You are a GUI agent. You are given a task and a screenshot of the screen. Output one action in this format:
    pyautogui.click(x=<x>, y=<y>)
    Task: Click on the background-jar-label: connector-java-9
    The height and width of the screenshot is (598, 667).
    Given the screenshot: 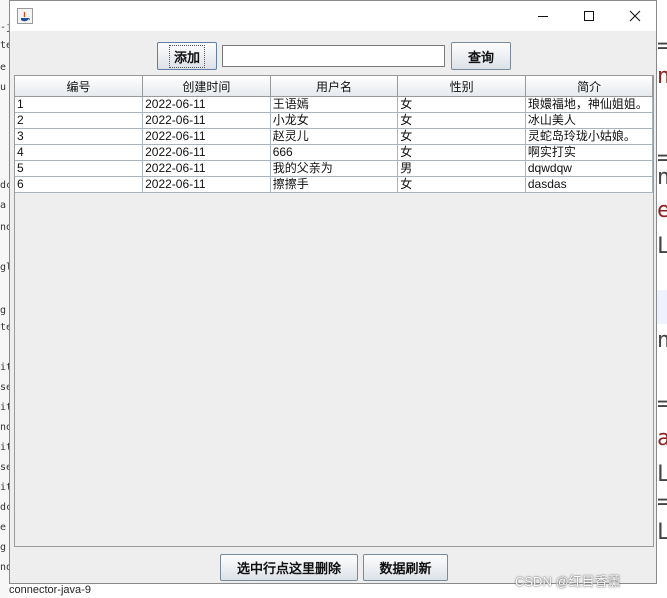 What is the action you would take?
    pyautogui.click(x=50, y=590)
    